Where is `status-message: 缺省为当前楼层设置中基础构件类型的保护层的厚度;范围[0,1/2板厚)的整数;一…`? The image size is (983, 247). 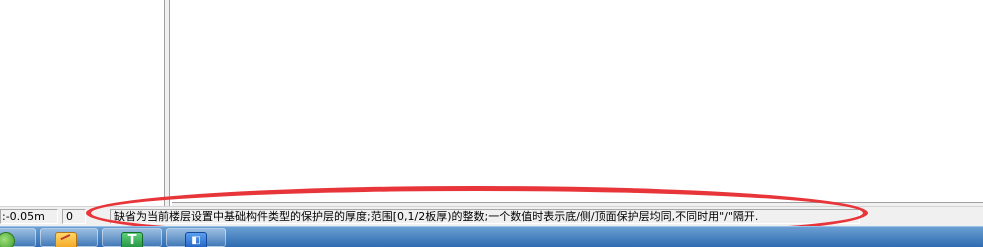 status-message: 缺省为当前楼层设置中基础构件类型的保护层的厚度;范围[0,1/2板厚)的整数;一… is located at coordinates (485, 216).